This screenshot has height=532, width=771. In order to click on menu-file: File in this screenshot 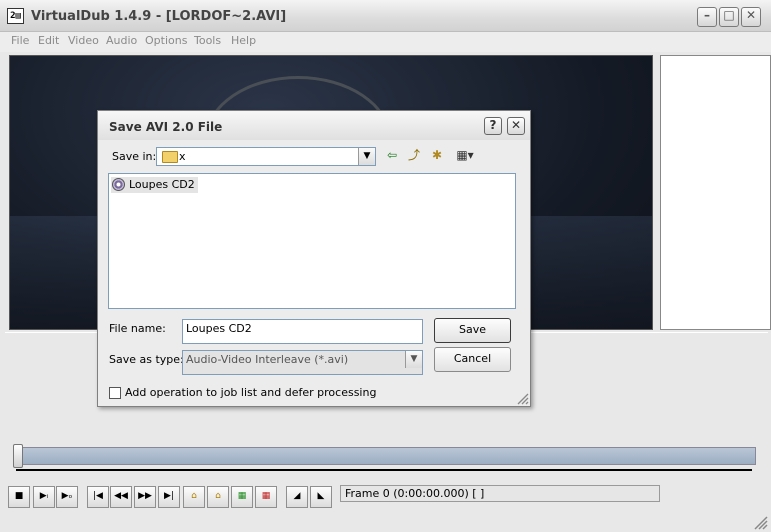, I will do `click(20, 40)`.